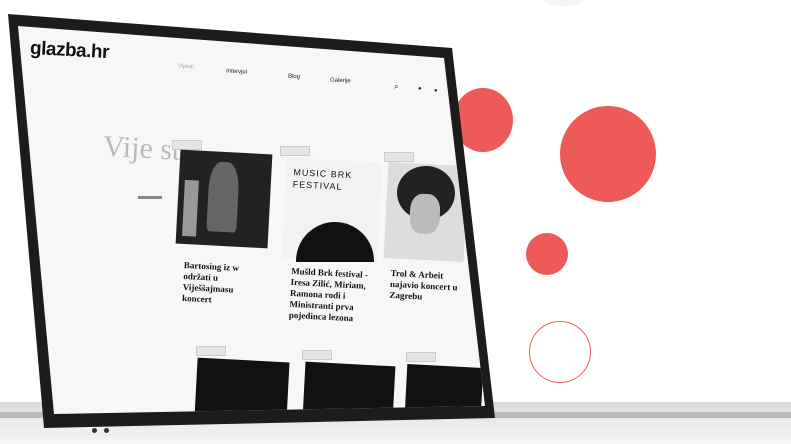 The image size is (791, 444). Describe the element at coordinates (150, 197) in the screenshot. I see `divider` at that location.